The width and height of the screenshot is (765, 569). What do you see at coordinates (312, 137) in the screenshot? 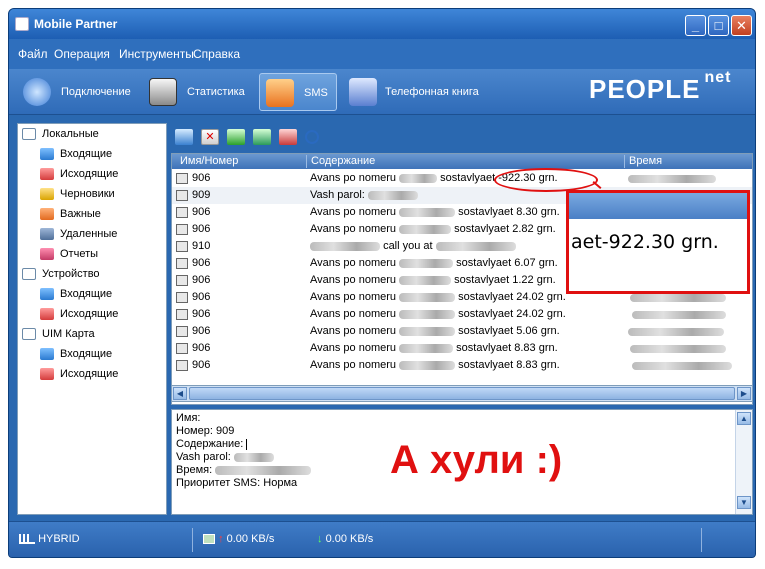
I see `search-icon` at bounding box center [312, 137].